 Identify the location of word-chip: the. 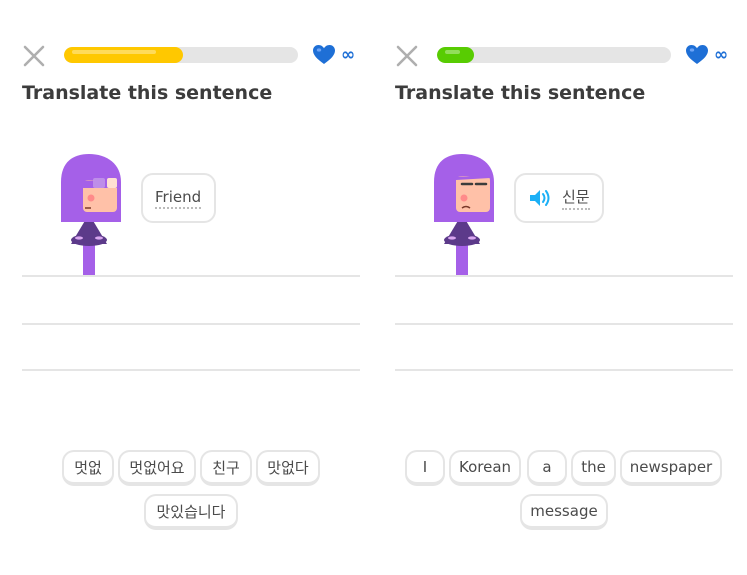
(593, 468).